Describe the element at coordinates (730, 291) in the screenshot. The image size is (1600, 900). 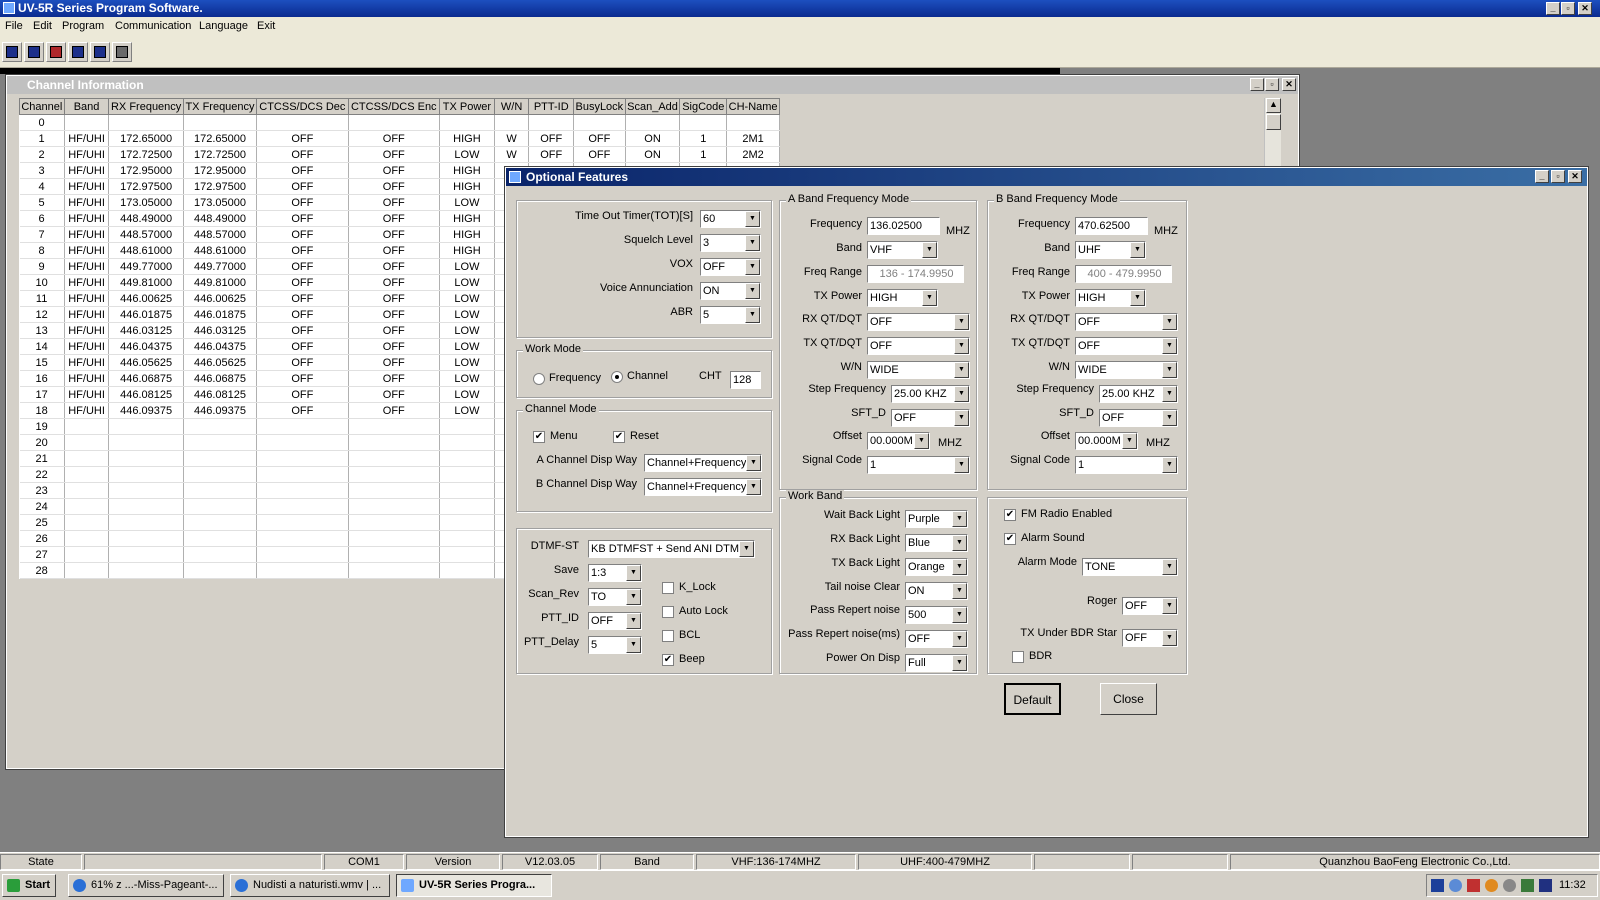
I see `voice-select: ON ▼` at that location.